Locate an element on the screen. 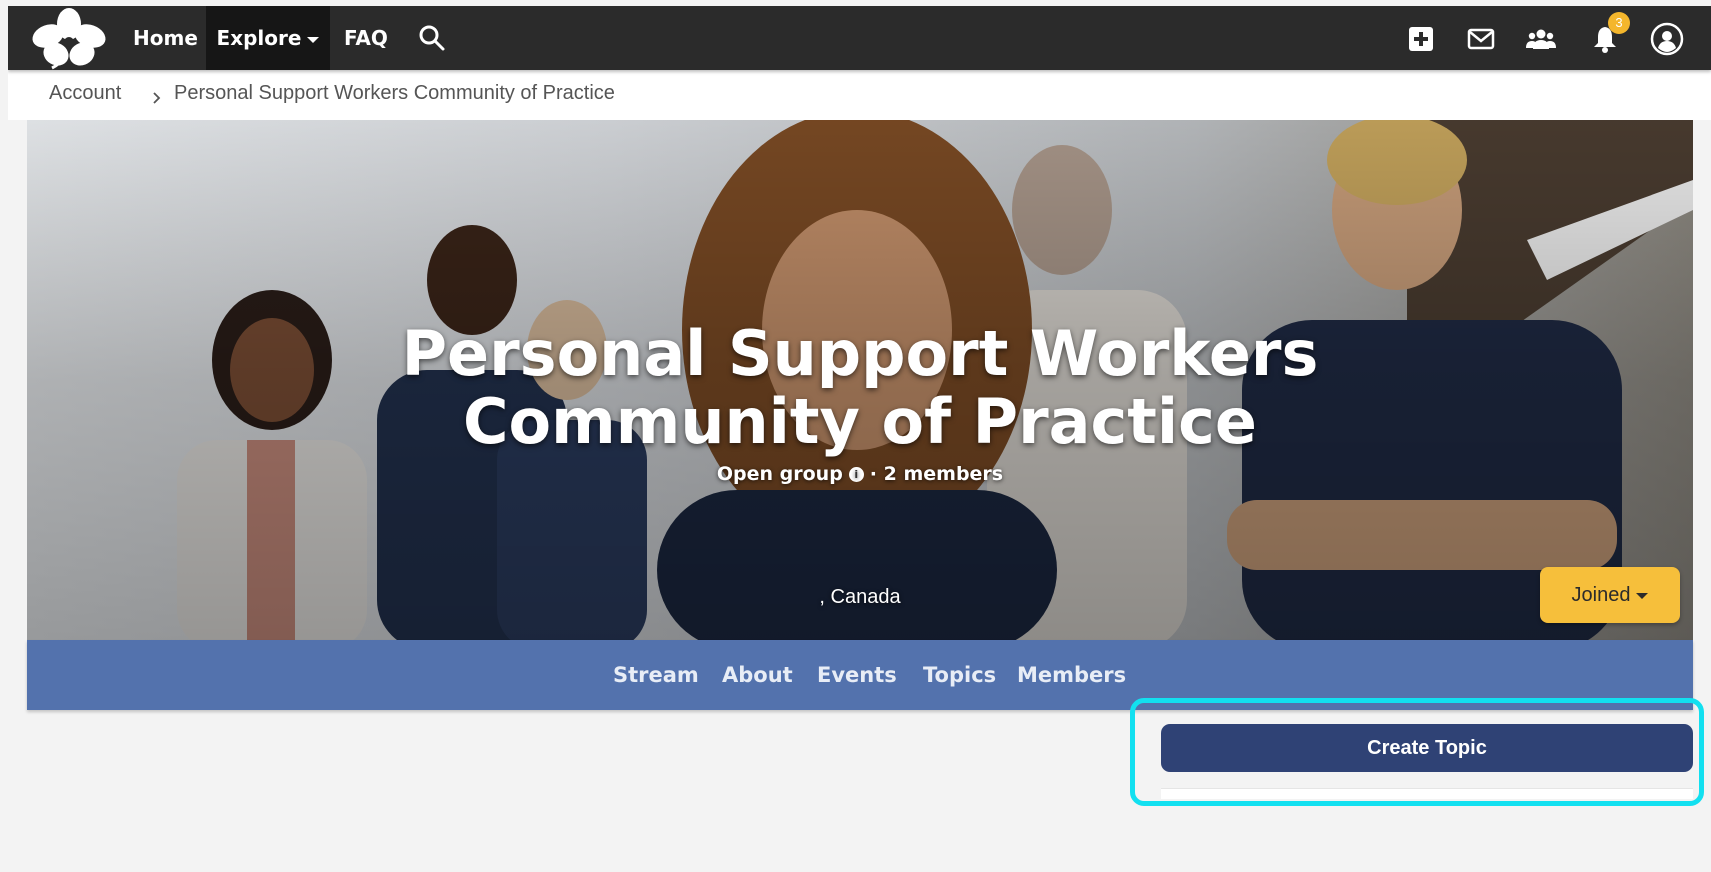 The width and height of the screenshot is (1711, 872). tab-events: Events is located at coordinates (857, 675).